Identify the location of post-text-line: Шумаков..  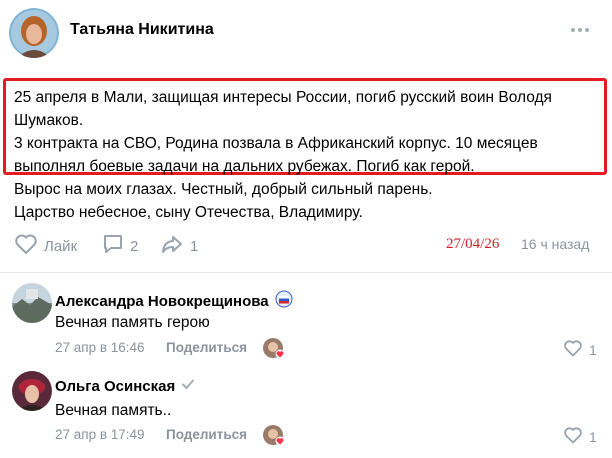
(49, 120).